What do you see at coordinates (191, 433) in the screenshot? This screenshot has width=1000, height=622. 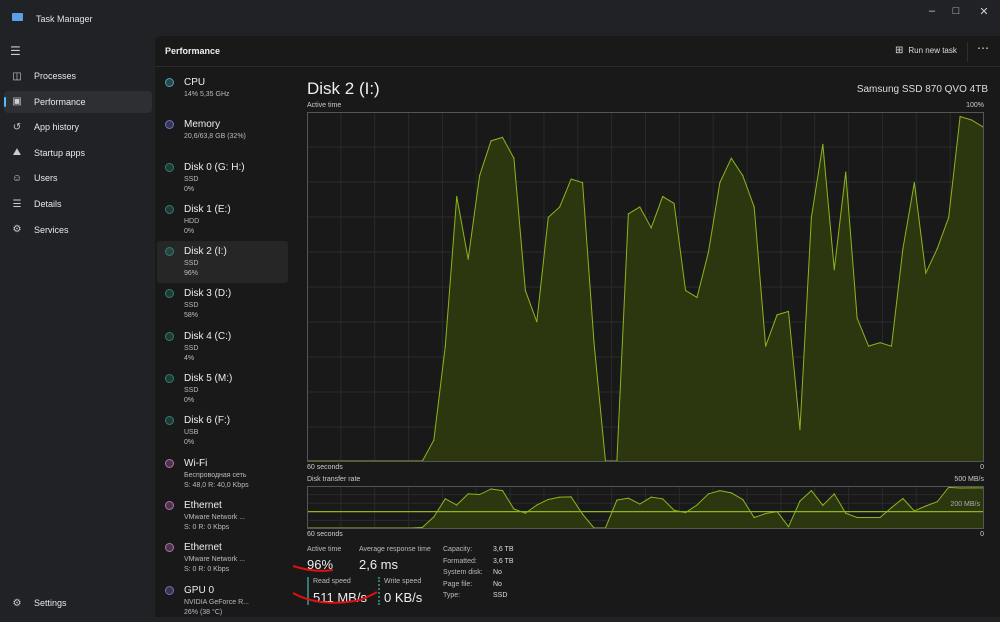 I see `device-subtitle: USB` at bounding box center [191, 433].